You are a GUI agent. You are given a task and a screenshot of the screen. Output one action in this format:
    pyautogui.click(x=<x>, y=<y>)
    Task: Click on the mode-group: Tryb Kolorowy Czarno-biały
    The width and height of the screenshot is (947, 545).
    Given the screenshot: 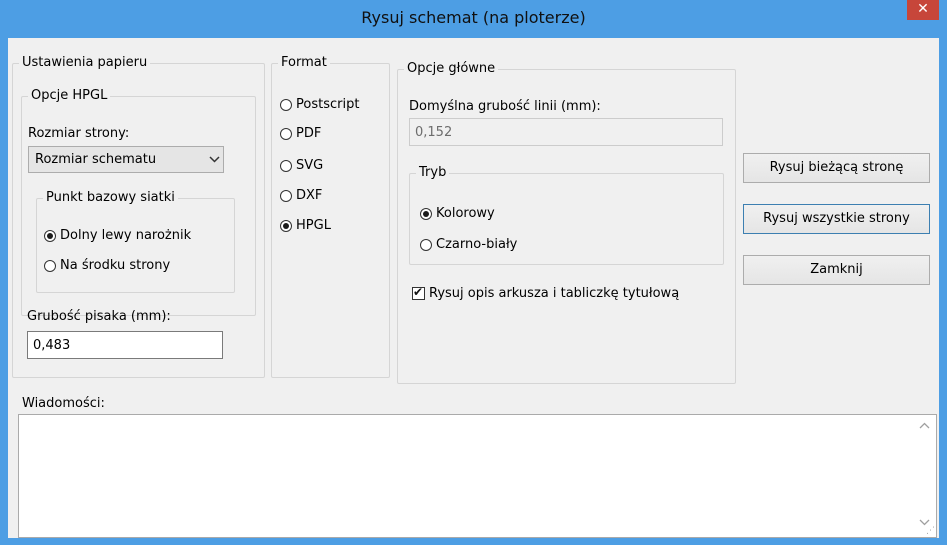 What is the action you would take?
    pyautogui.click(x=566, y=215)
    